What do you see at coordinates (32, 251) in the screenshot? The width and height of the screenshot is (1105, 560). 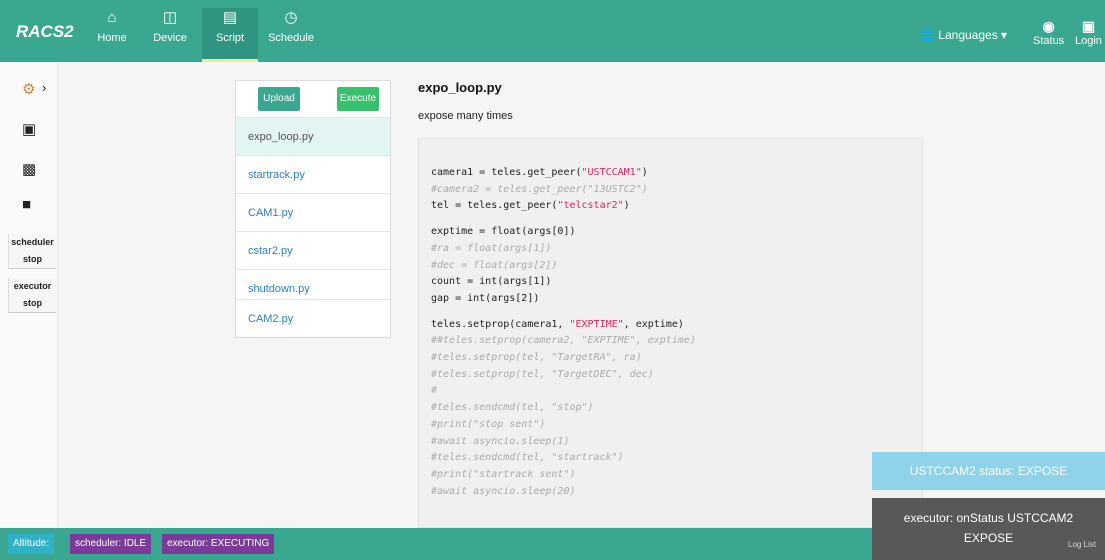 I see `scheduler-status: scheduler stop` at bounding box center [32, 251].